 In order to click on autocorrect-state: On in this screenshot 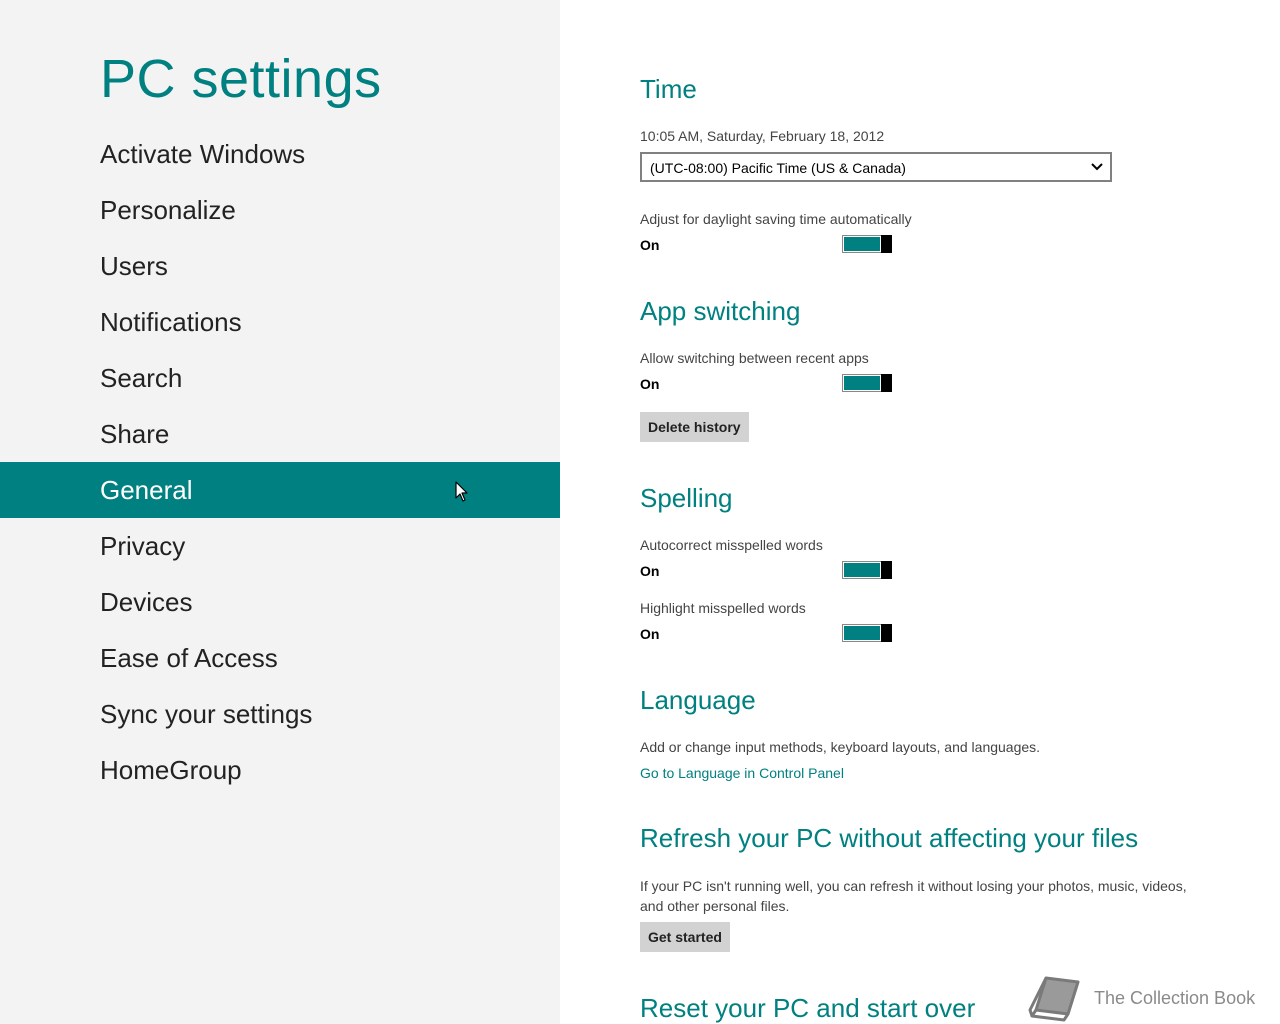, I will do `click(650, 571)`.